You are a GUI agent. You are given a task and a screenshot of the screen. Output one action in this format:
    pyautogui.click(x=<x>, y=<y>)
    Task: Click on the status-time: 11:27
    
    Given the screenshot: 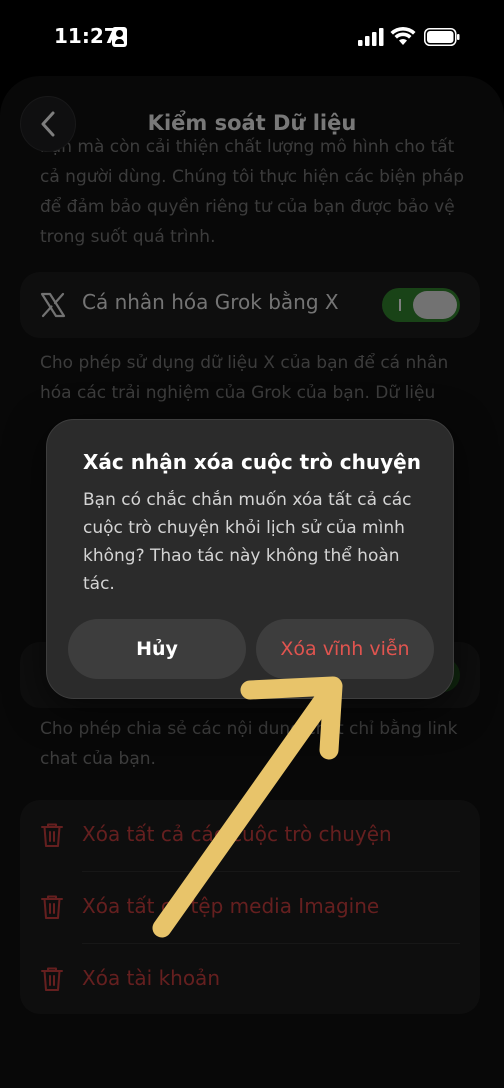 What is the action you would take?
    pyautogui.click(x=86, y=36)
    